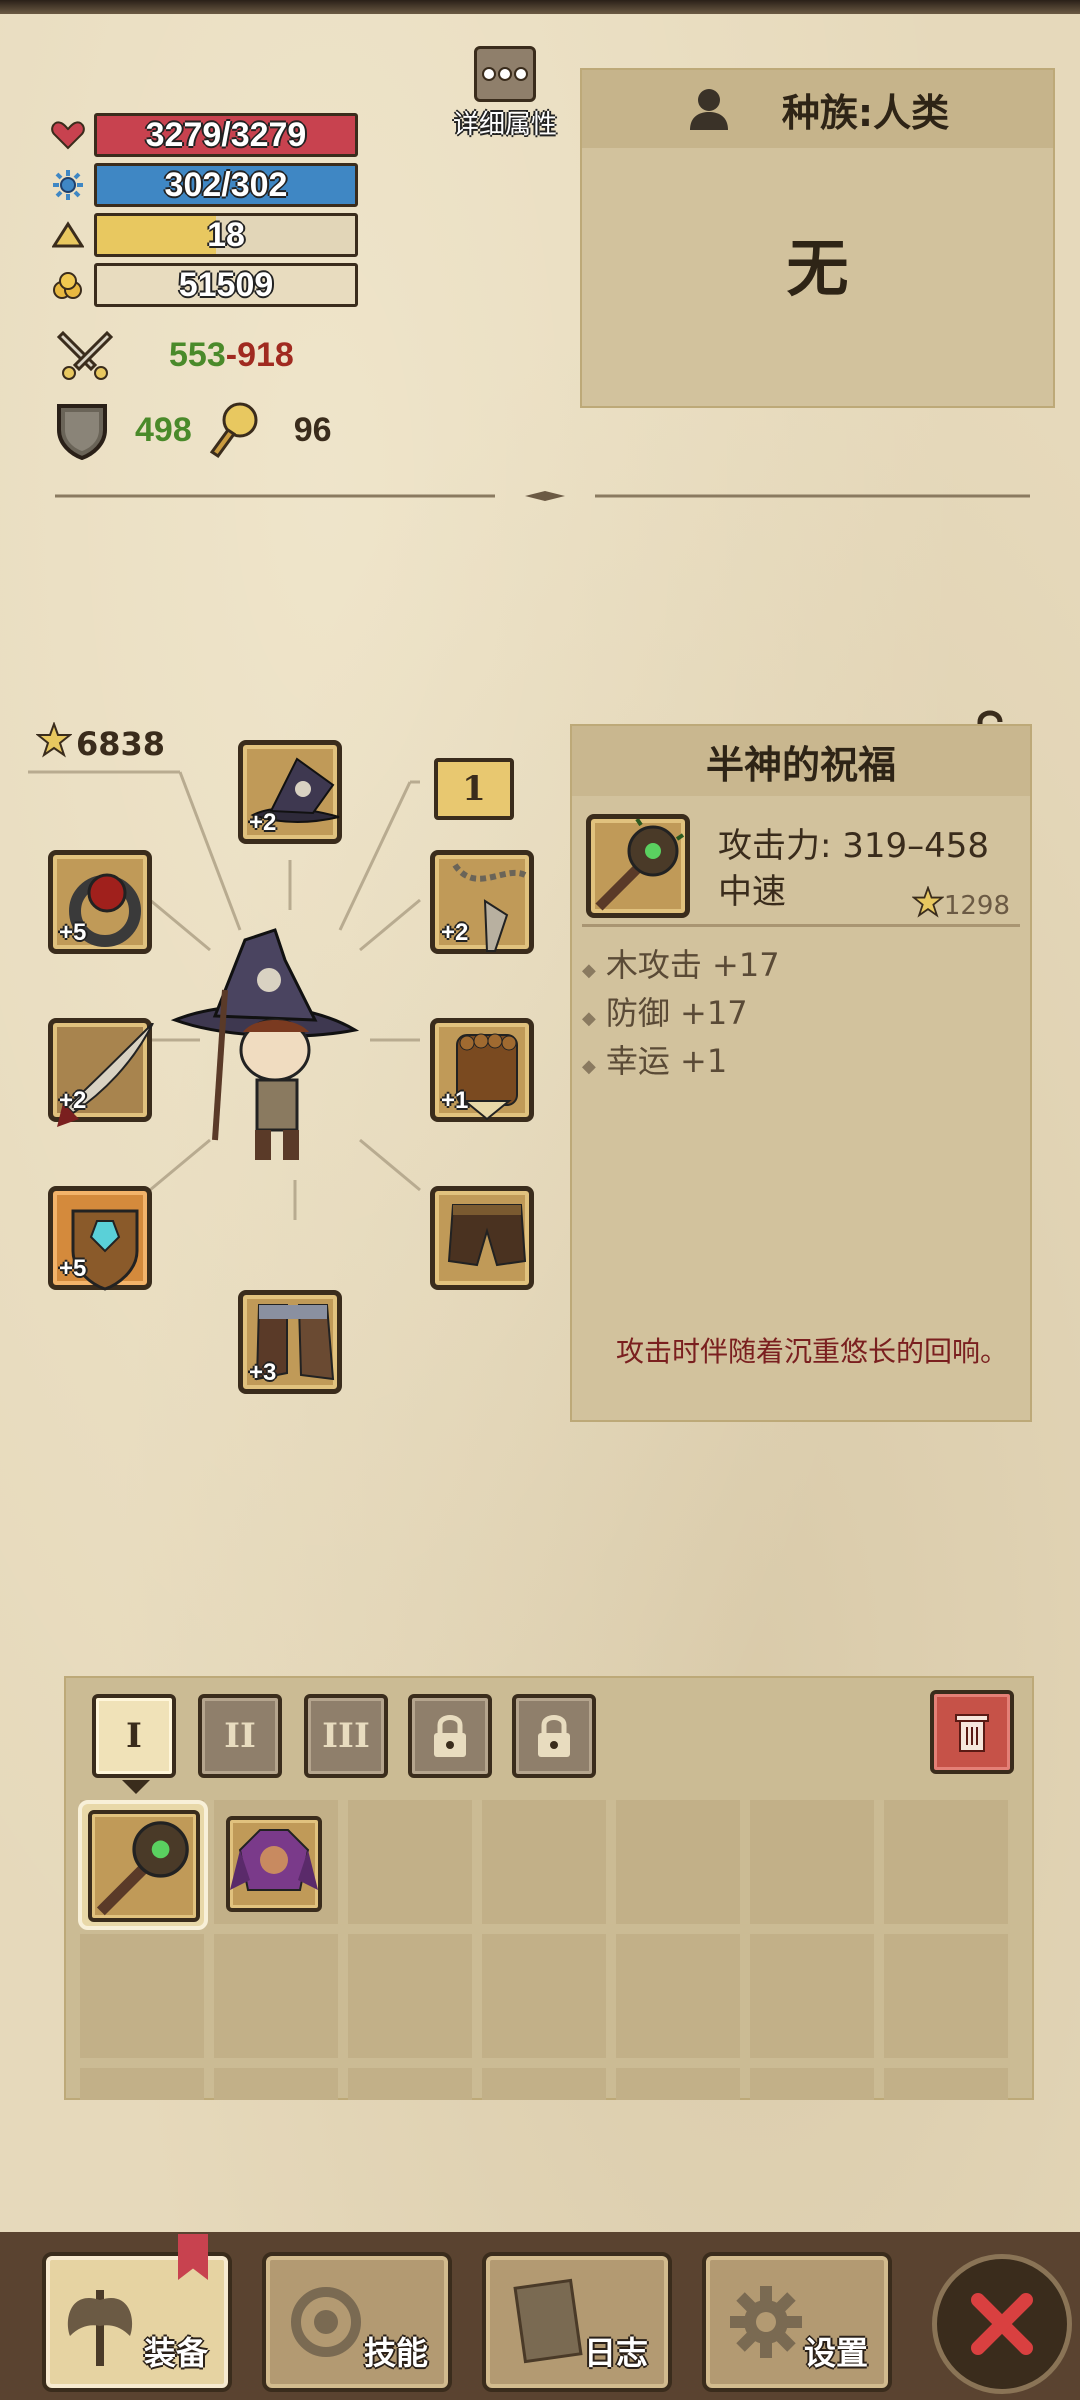 The height and width of the screenshot is (2400, 1080). What do you see at coordinates (395, 2353) in the screenshot?
I see `nav-skills-label: 技能` at bounding box center [395, 2353].